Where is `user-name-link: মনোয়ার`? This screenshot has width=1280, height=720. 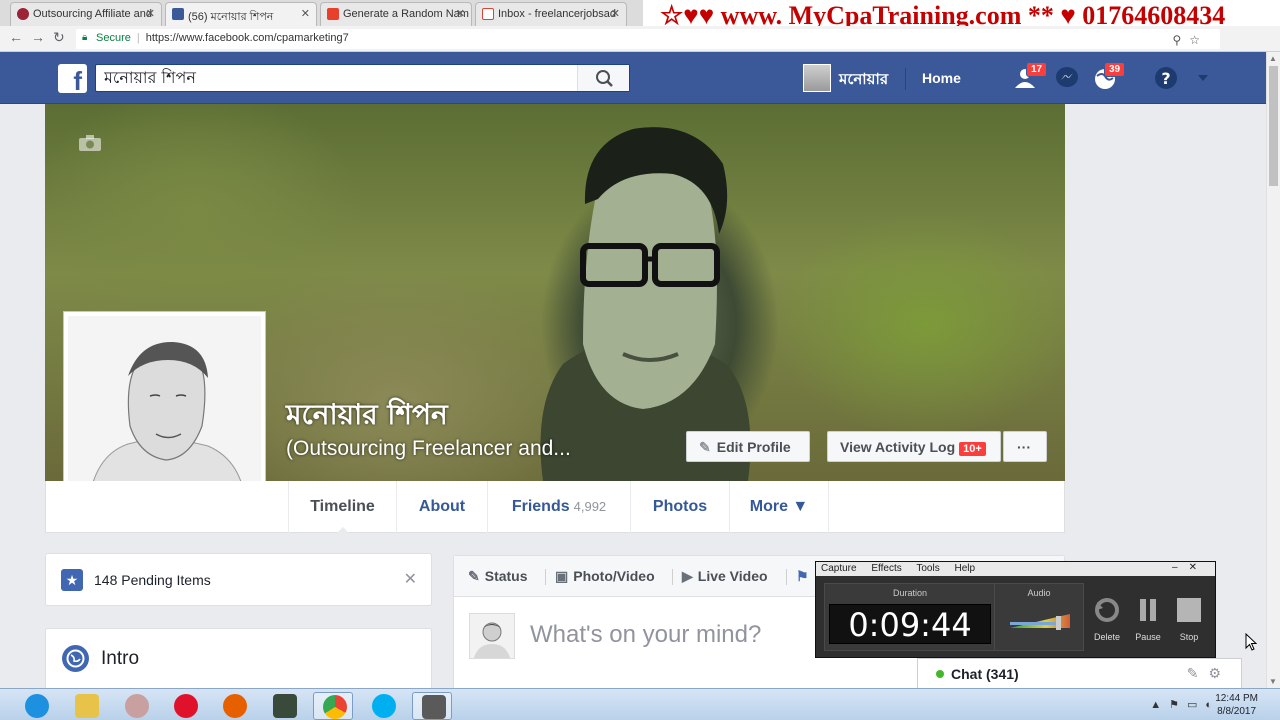 user-name-link: মনোয়ার is located at coordinates (863, 80).